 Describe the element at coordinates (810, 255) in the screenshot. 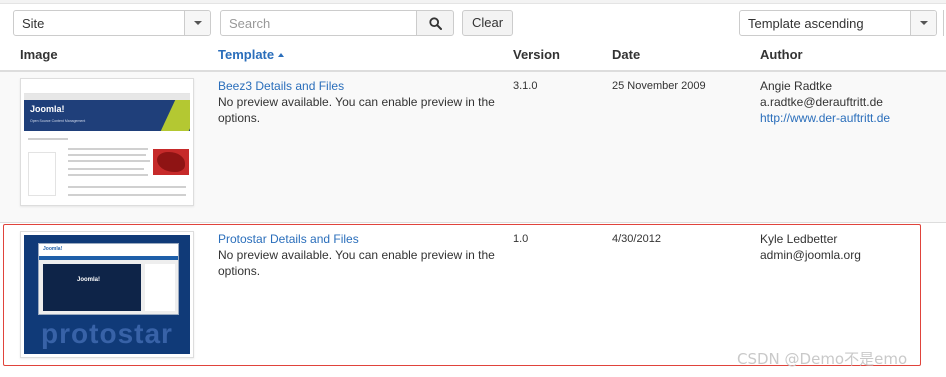

I see `author-email: admin@joomla.org` at that location.